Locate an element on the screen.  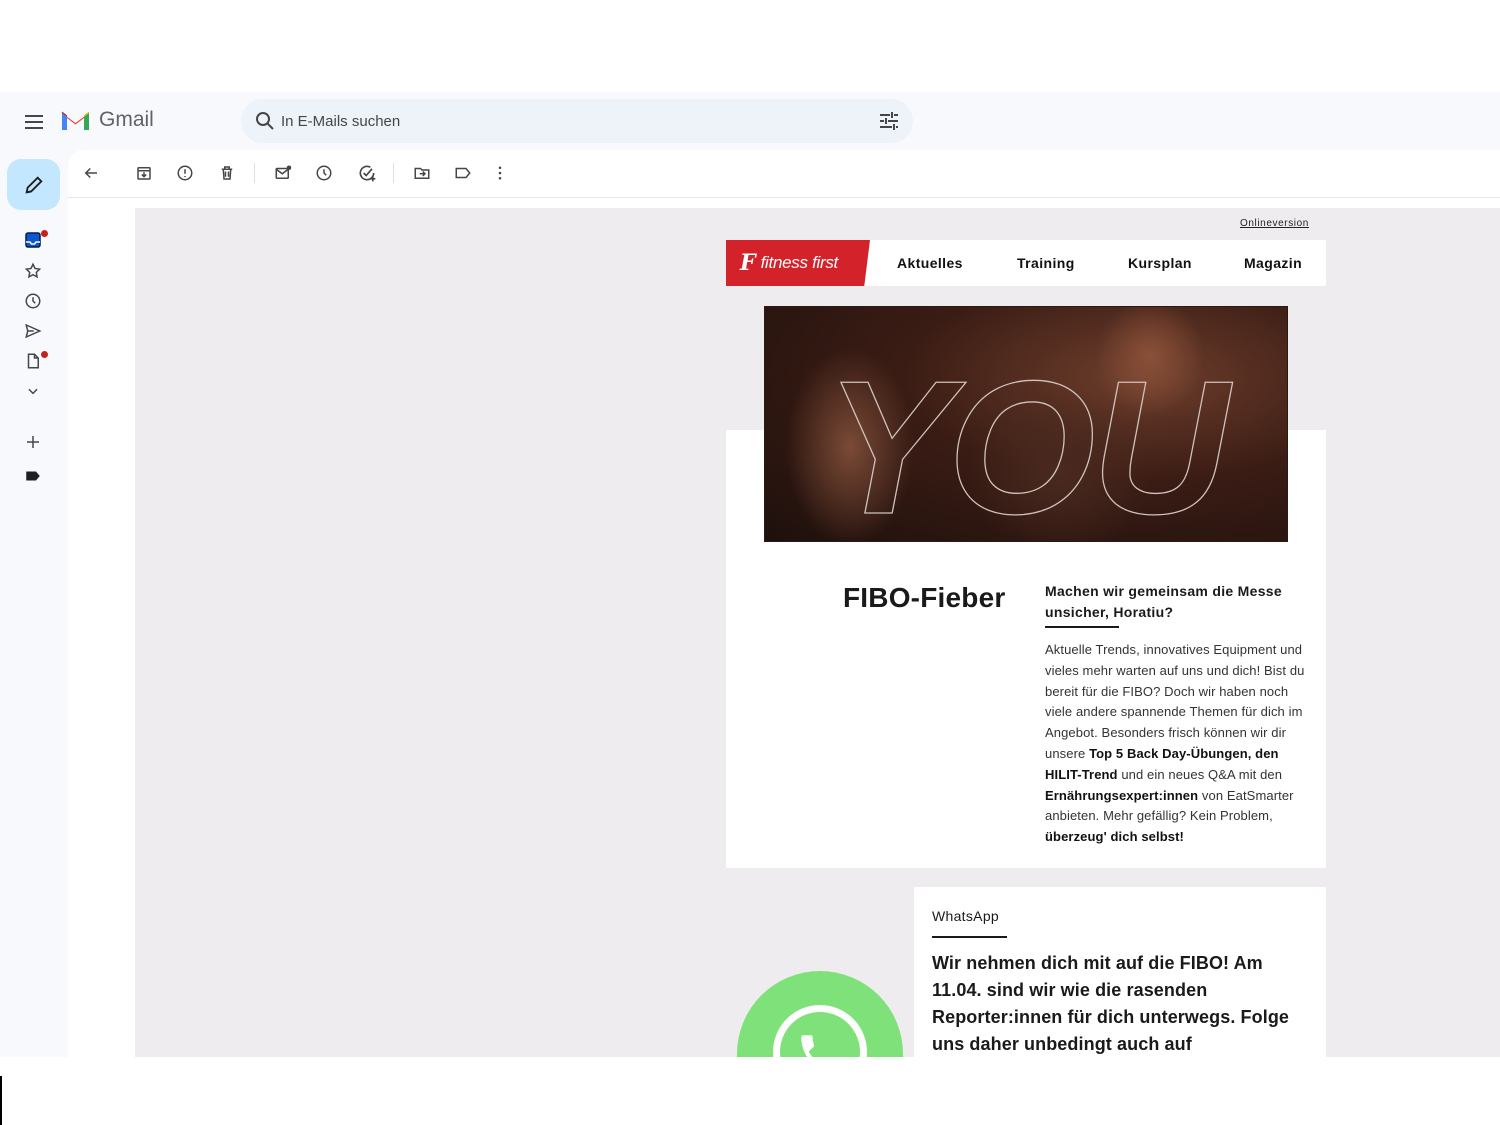
nav-label is located at coordinates (33, 476).